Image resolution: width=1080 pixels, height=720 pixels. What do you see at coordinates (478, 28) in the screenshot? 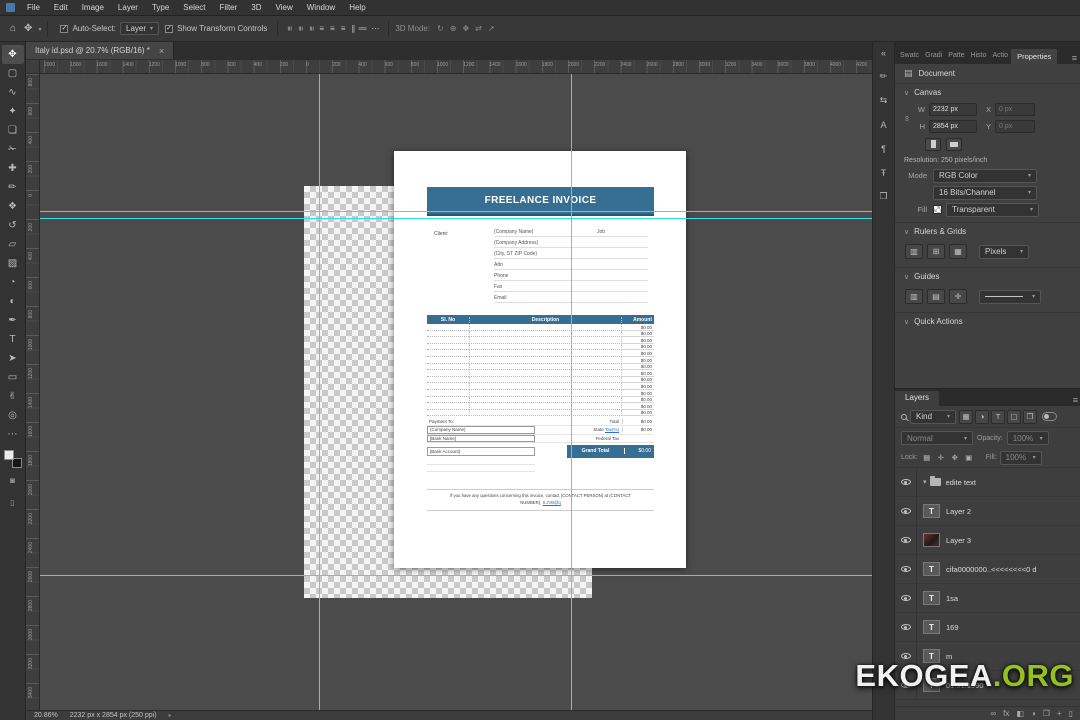
I see `3d-slide-icon: ⇄` at bounding box center [478, 28].